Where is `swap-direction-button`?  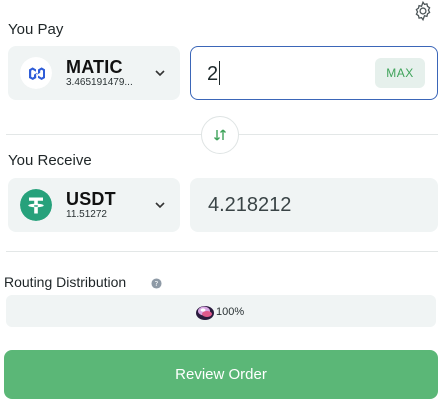
swap-direction-button is located at coordinates (220, 135).